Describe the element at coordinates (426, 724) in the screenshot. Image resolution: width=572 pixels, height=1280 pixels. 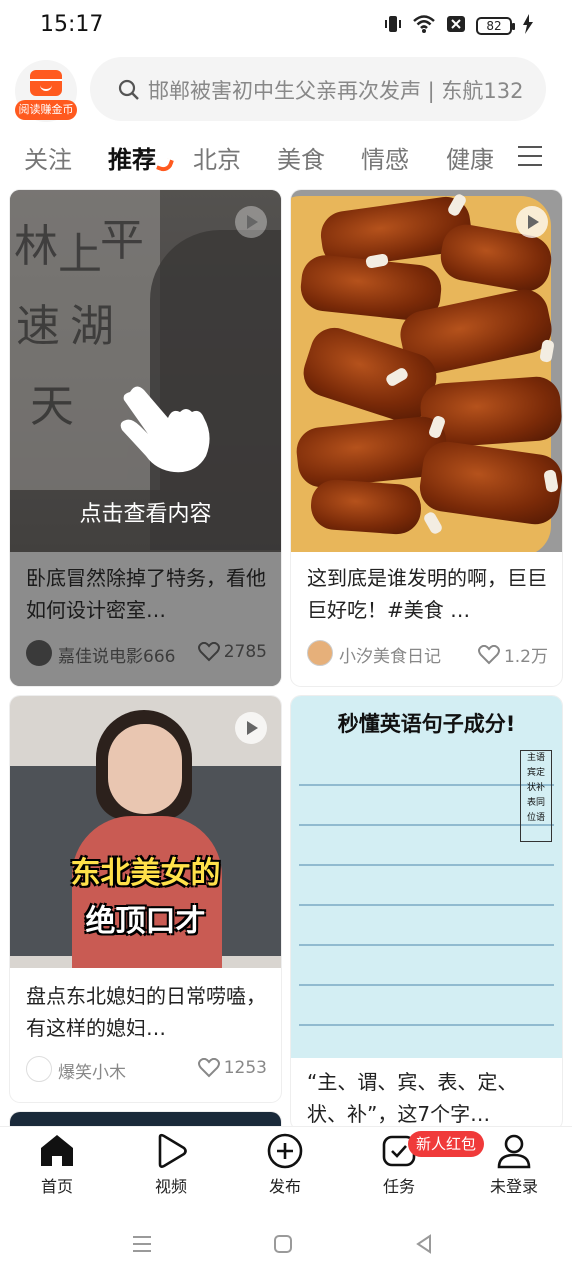
I see `image-title: 秒懂英语句子成分!` at that location.